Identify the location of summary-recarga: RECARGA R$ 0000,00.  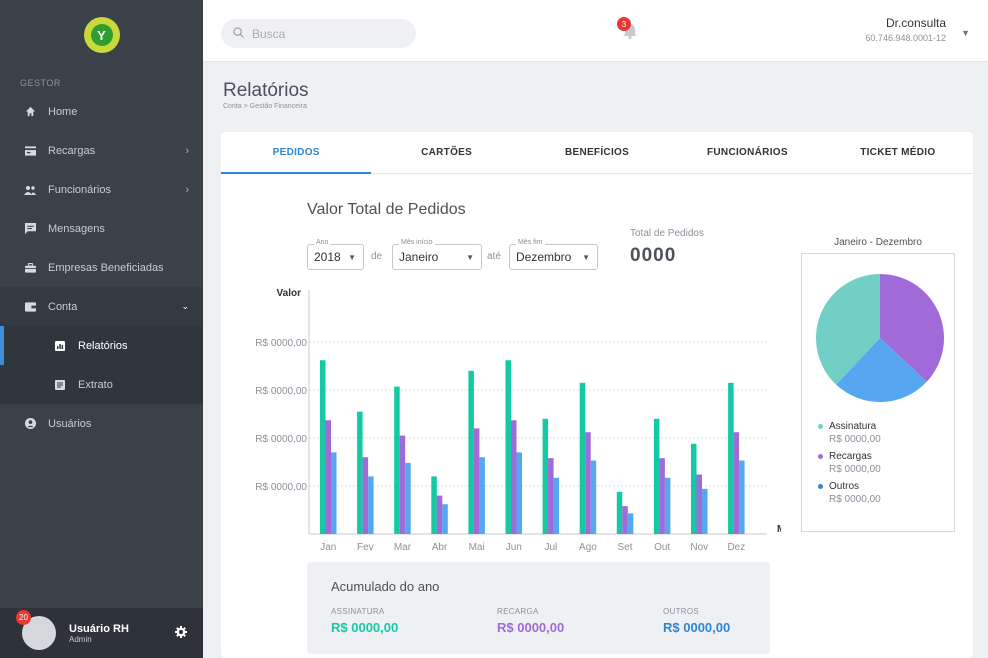
(530, 621).